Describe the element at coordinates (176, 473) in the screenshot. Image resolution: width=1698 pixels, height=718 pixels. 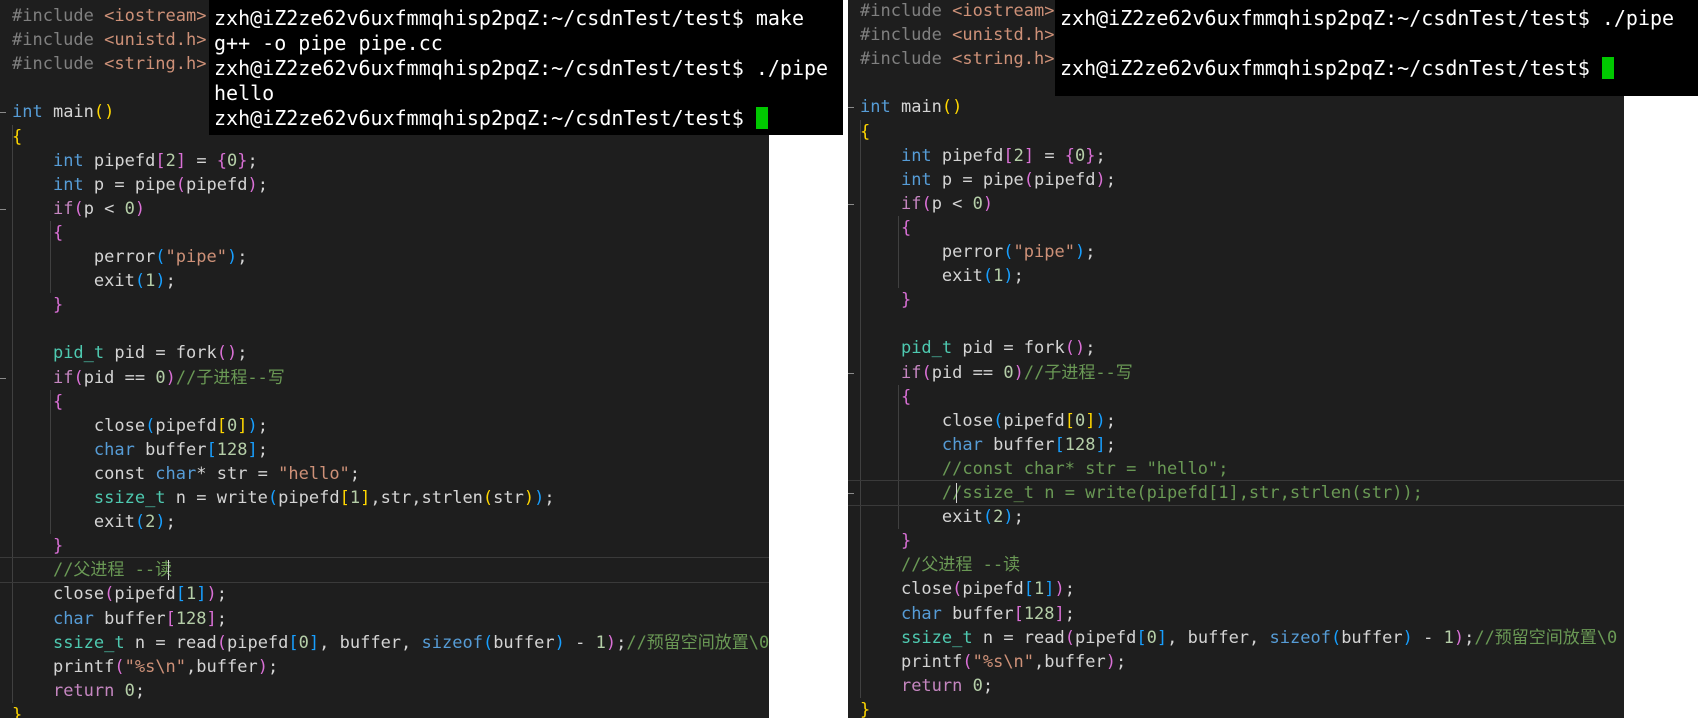
I see `code-token: char` at that location.